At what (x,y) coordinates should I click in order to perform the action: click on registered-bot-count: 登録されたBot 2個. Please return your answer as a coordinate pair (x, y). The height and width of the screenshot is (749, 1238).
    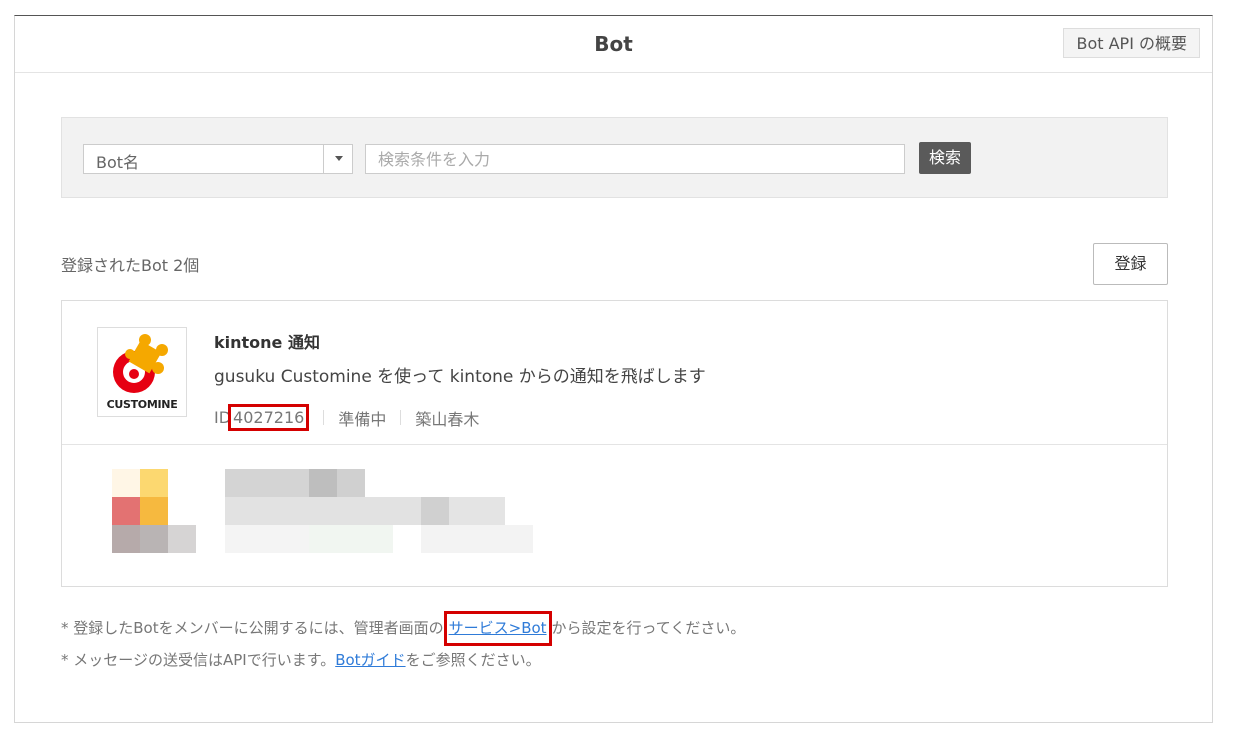
    Looking at the image, I should click on (130, 265).